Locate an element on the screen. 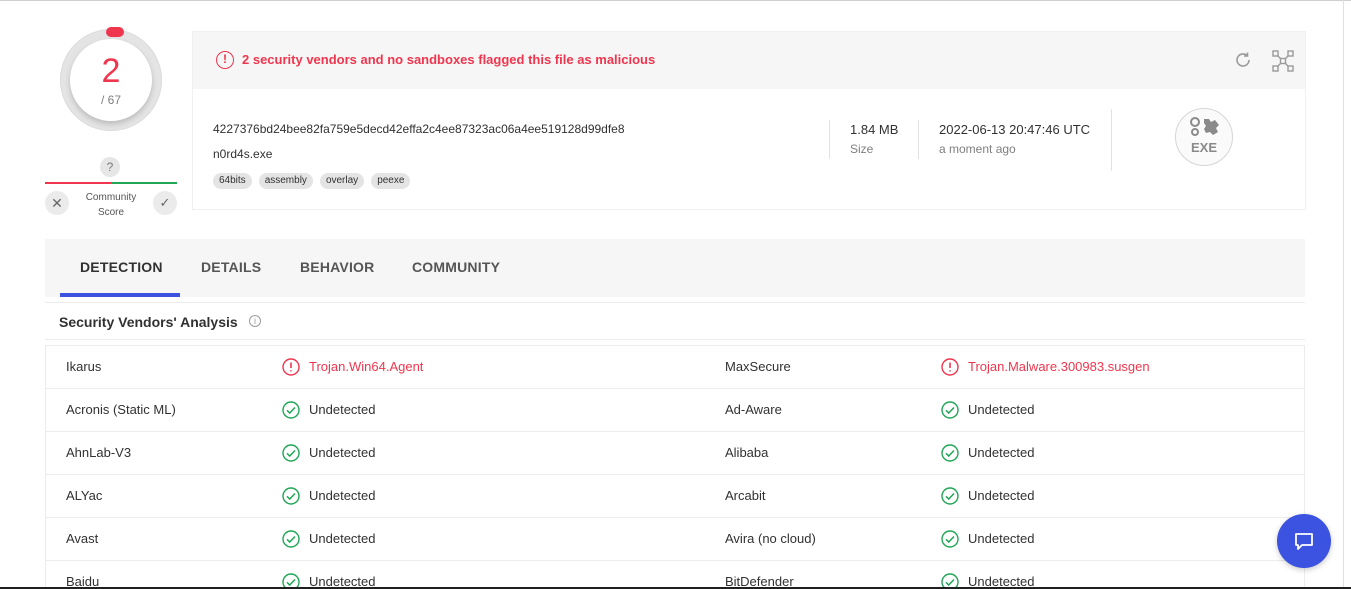 The image size is (1351, 589). detection-result: Trojan.Malware.300983.susgen is located at coordinates (1059, 366).